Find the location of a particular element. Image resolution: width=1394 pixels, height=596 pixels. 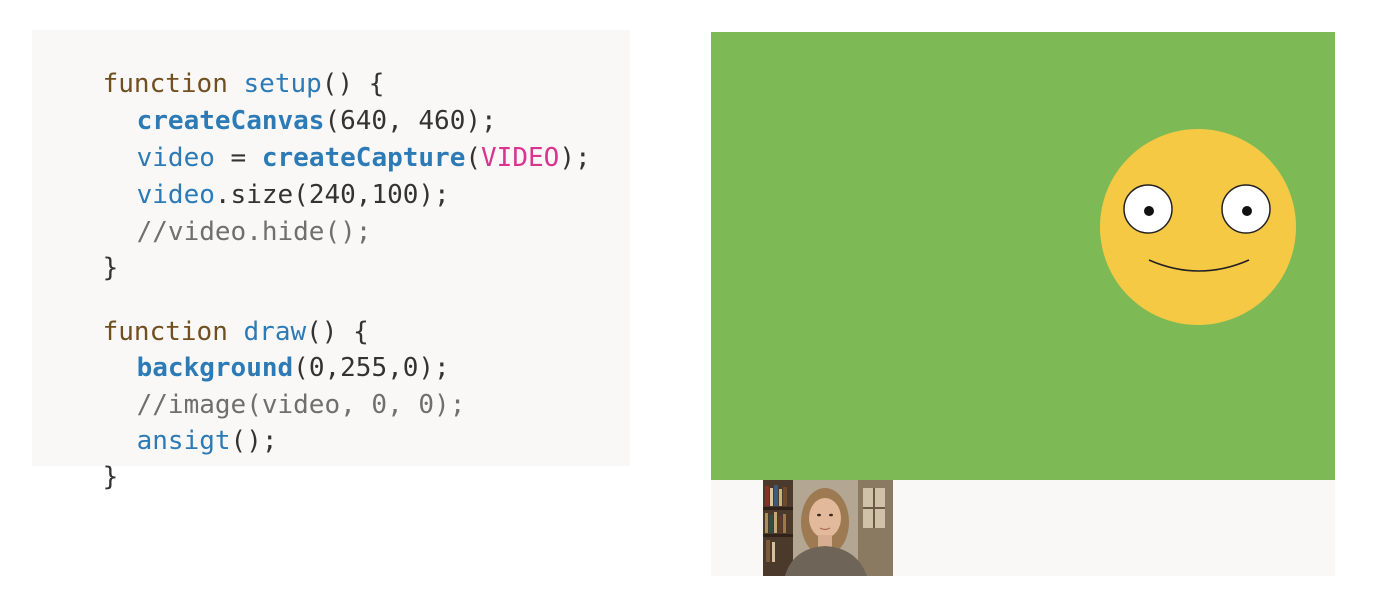

webcam-person-image is located at coordinates (828, 528).